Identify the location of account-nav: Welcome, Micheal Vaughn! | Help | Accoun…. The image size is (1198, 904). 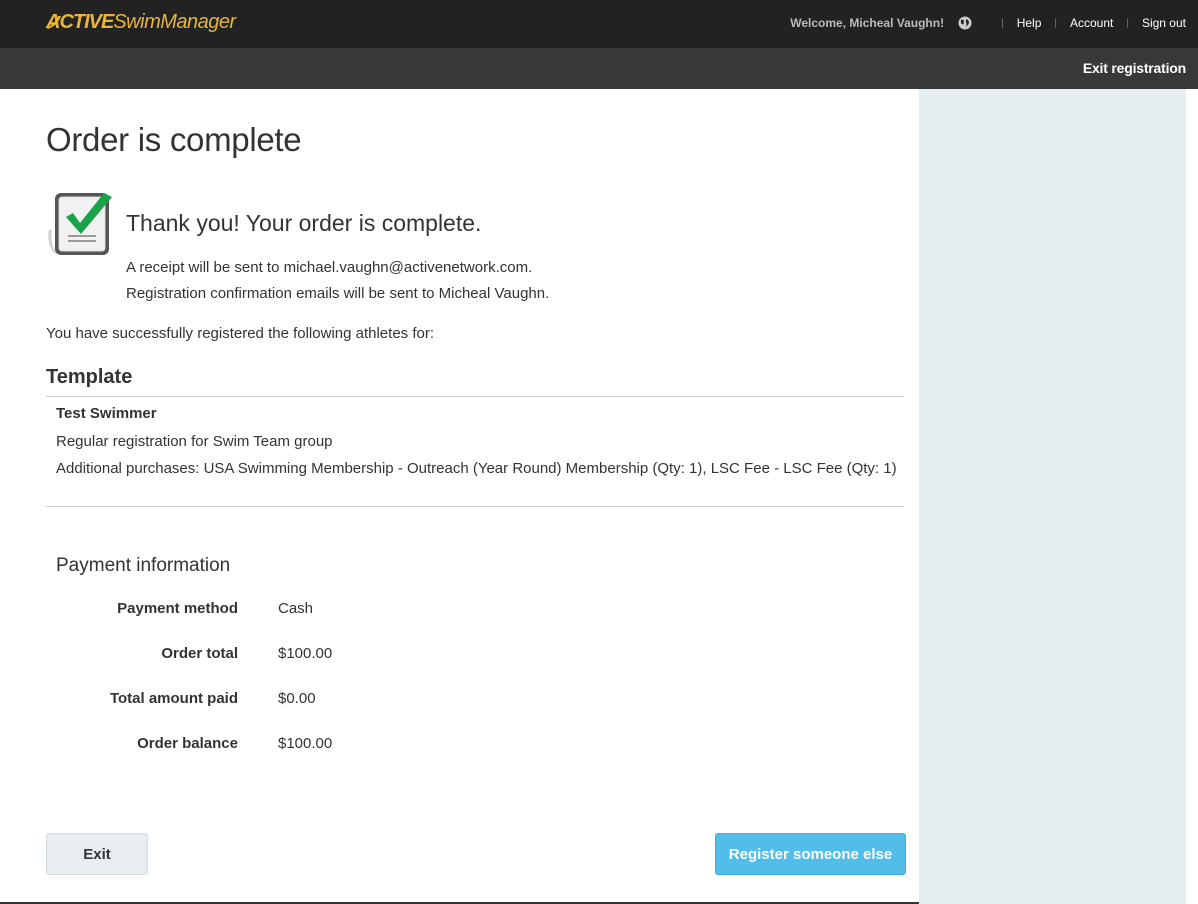
(988, 23).